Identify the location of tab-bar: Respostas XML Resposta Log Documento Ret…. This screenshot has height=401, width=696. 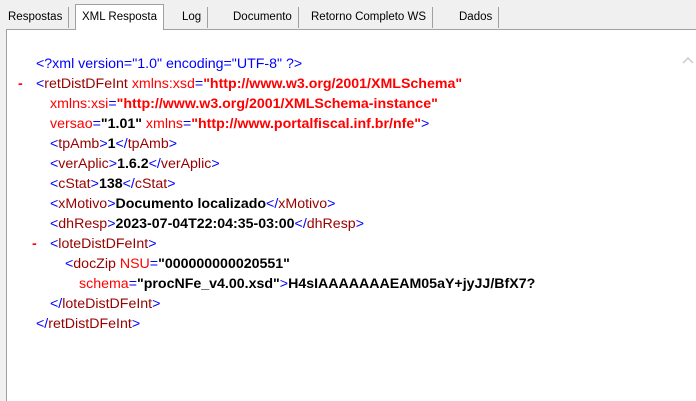
(348, 15).